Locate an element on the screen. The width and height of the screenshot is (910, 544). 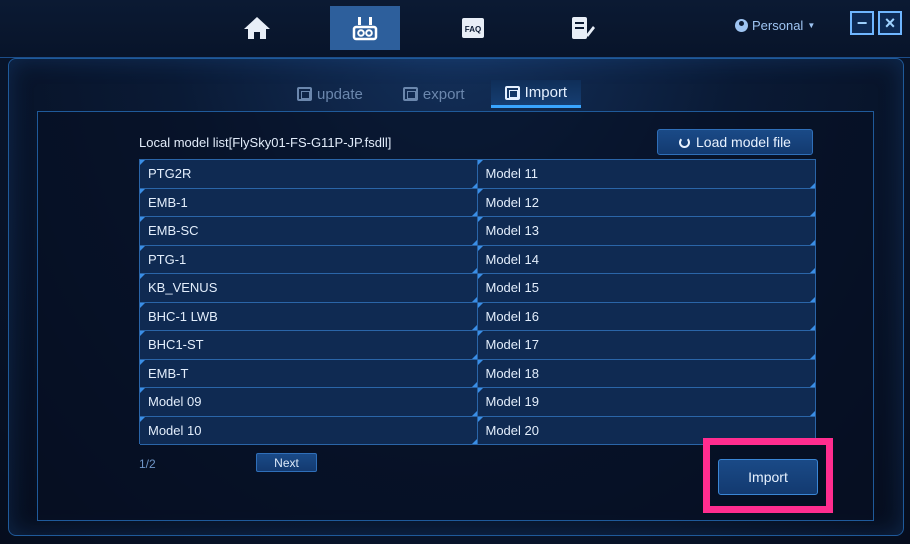
tab-update-label: update is located at coordinates (340, 94).